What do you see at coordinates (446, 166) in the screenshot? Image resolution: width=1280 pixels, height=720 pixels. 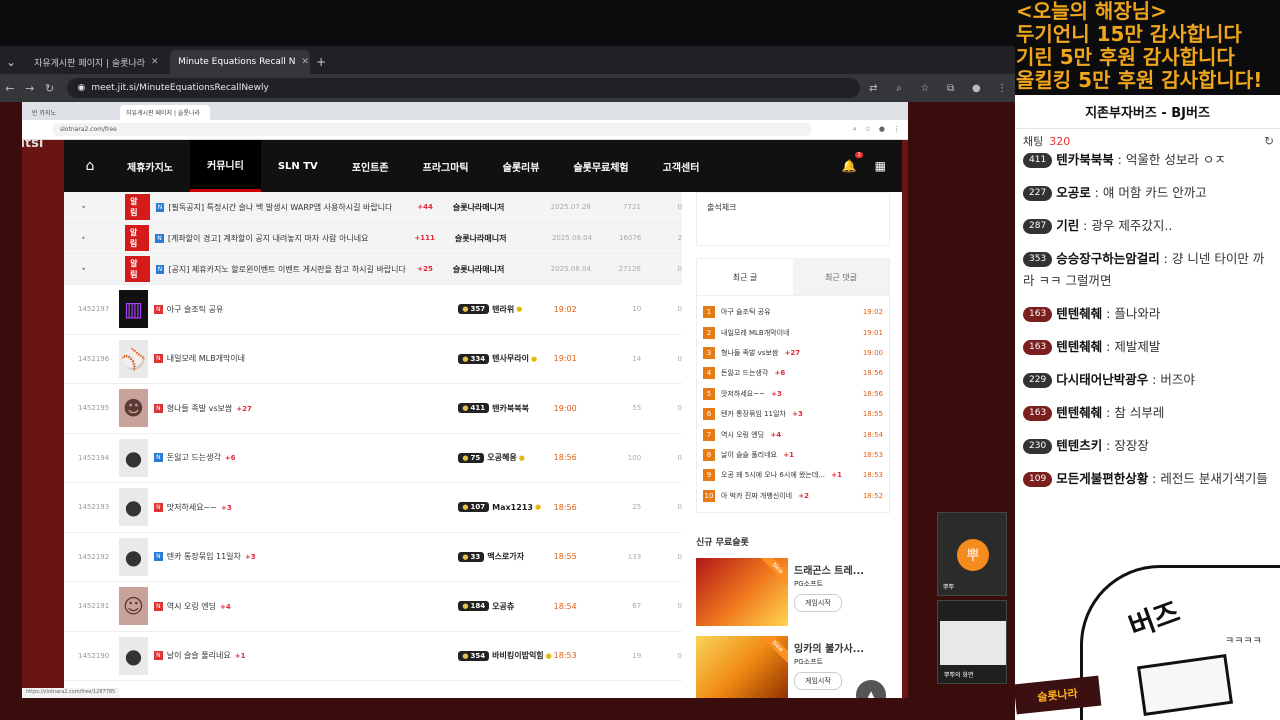 I see `nav-pragmatic: 프라그마틱` at bounding box center [446, 166].